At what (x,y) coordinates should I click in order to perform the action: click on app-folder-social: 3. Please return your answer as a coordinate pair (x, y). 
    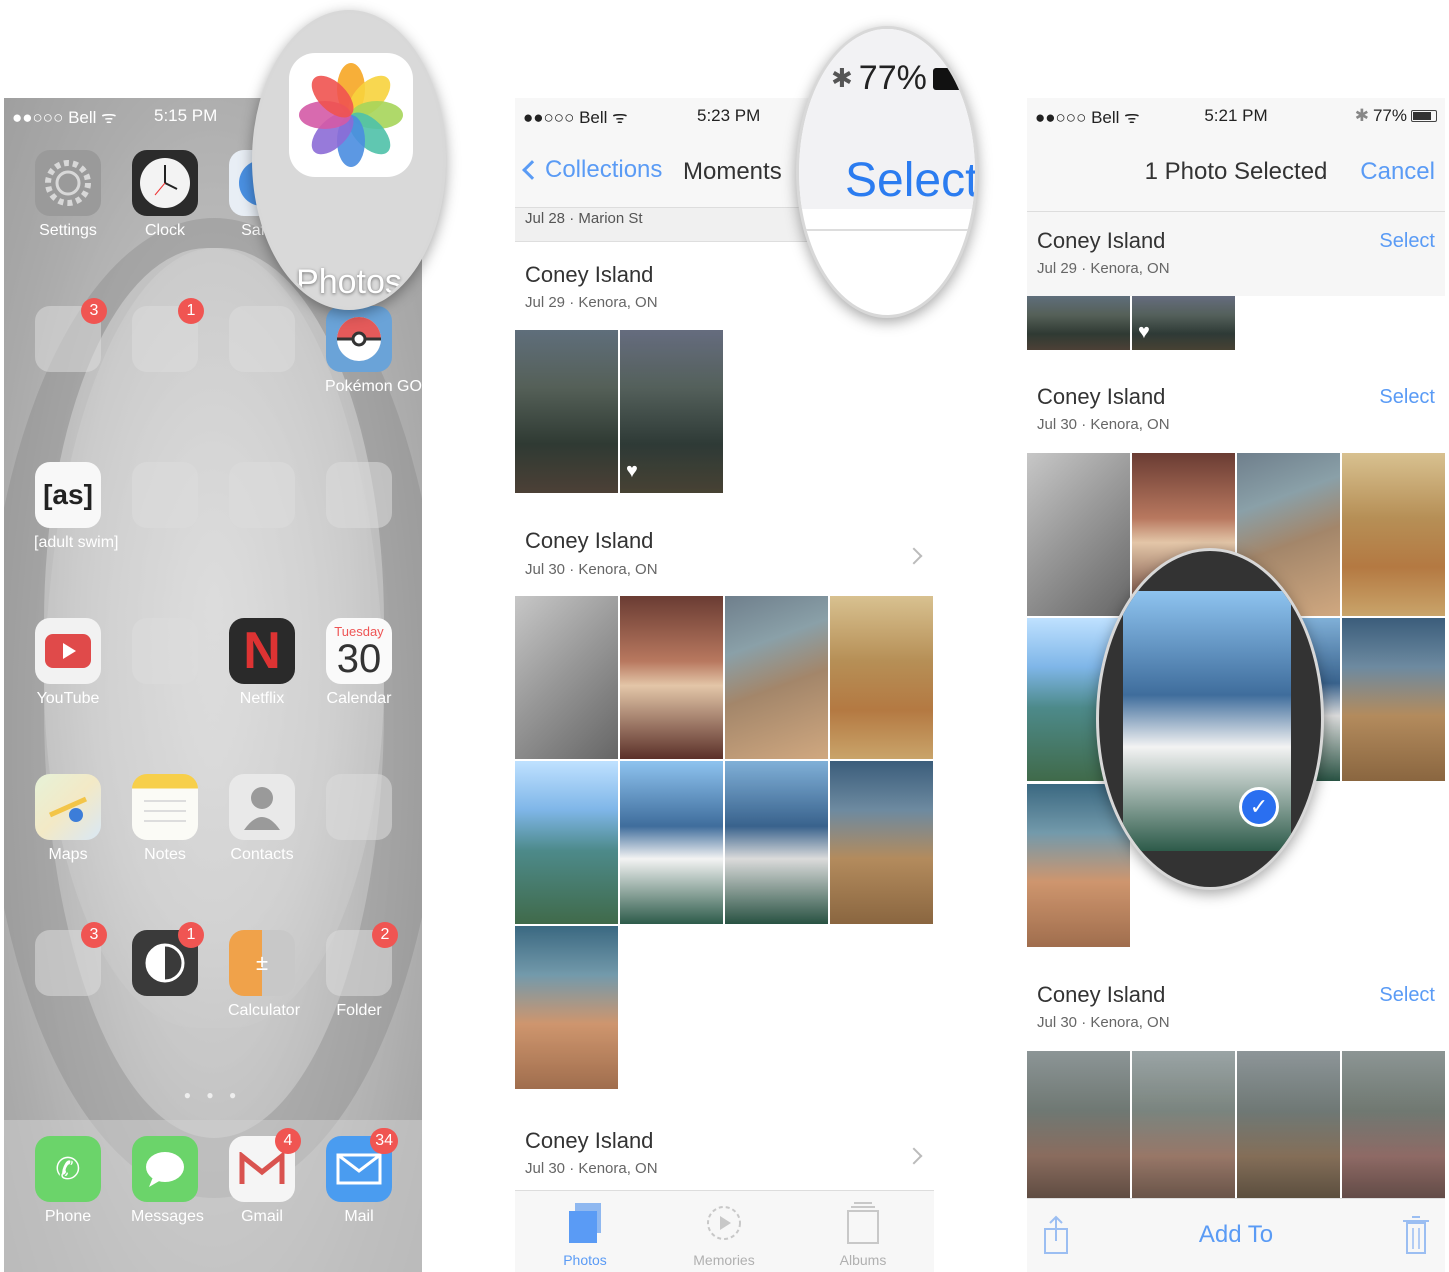
    Looking at the image, I should click on (70, 338).